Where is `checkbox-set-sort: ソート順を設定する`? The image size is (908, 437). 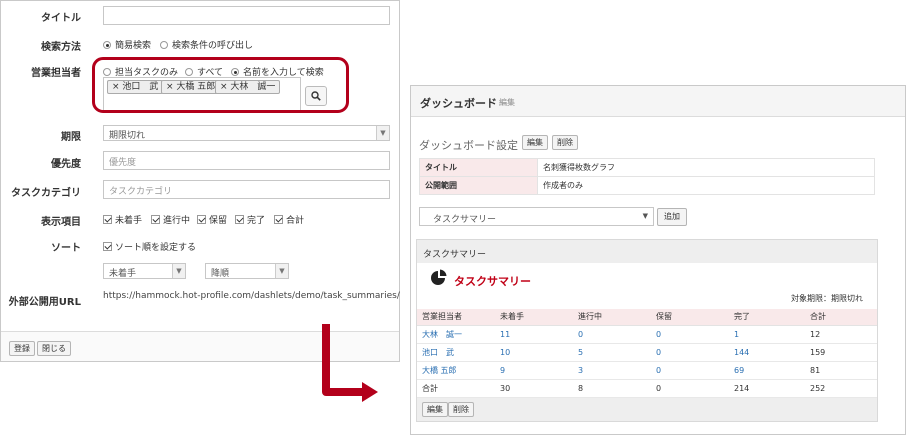
checkbox-set-sort: ソート順を設定する is located at coordinates (149, 246).